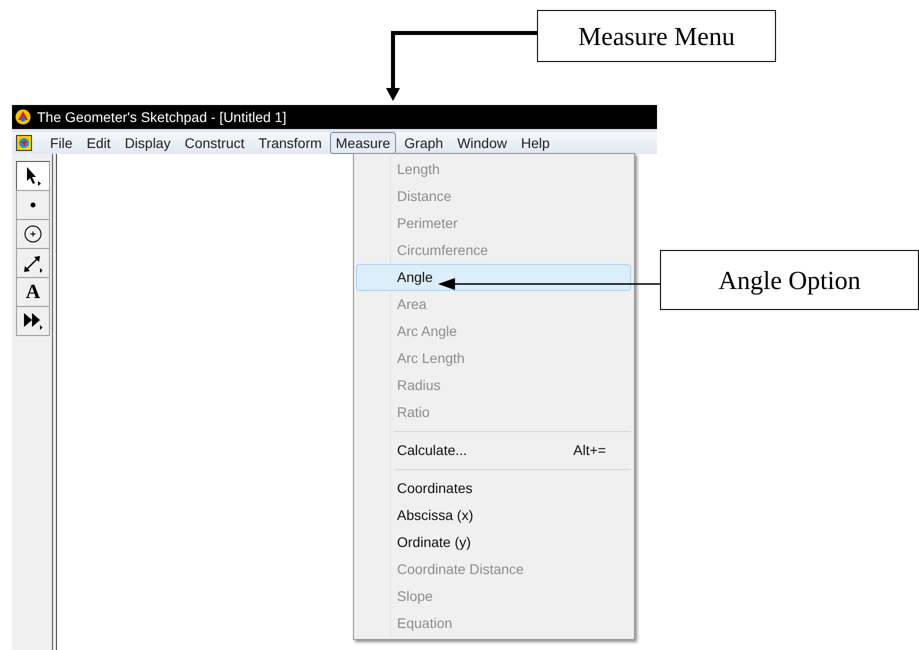  Describe the element at coordinates (493, 515) in the screenshot. I see `menu-item: Abscissa (x)` at that location.